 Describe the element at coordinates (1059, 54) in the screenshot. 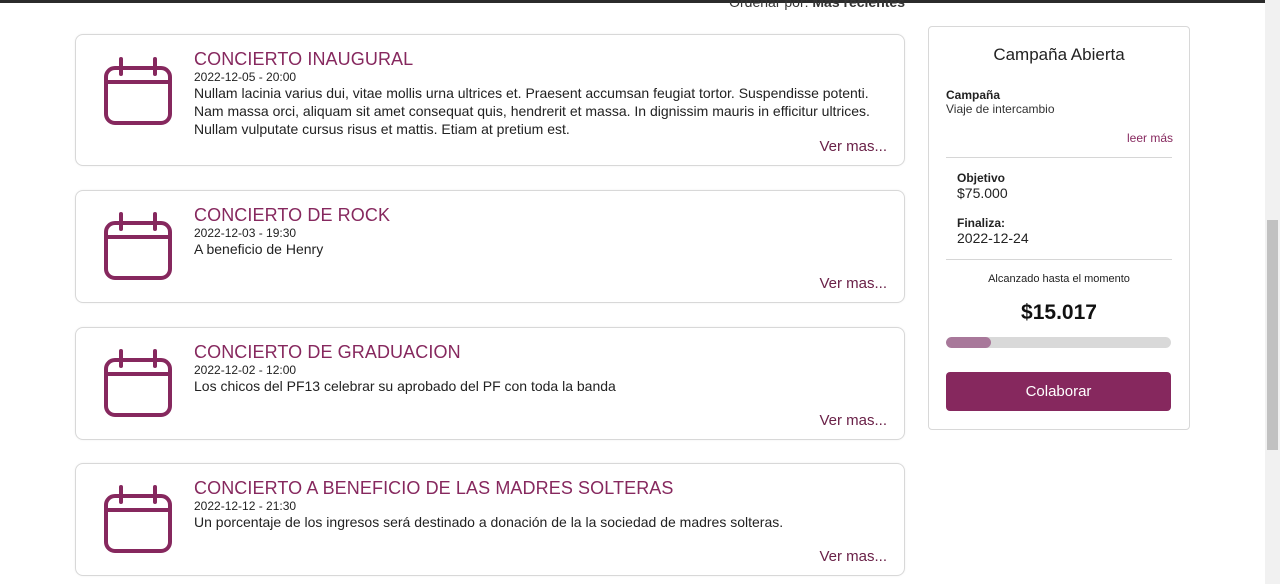

I see `campaign-panel-title: Campaña Abierta` at that location.